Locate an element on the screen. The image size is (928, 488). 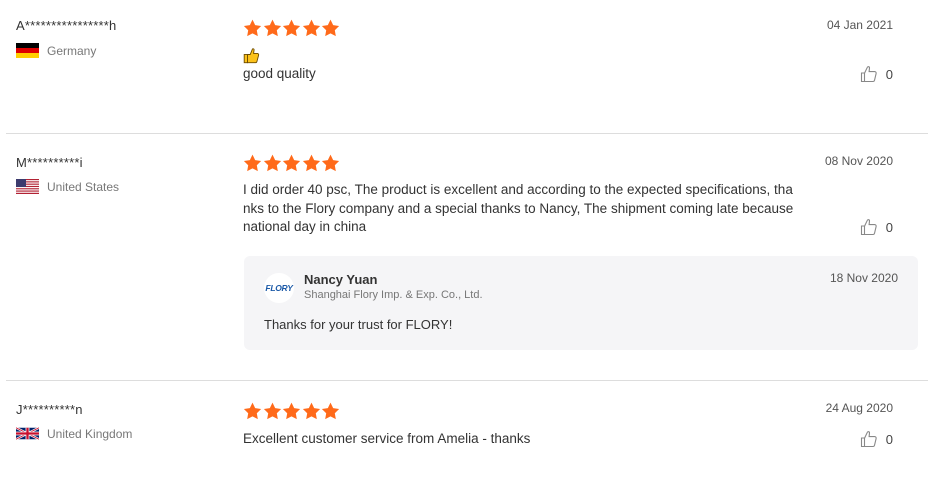
seller-logo: FLORY is located at coordinates (279, 288).